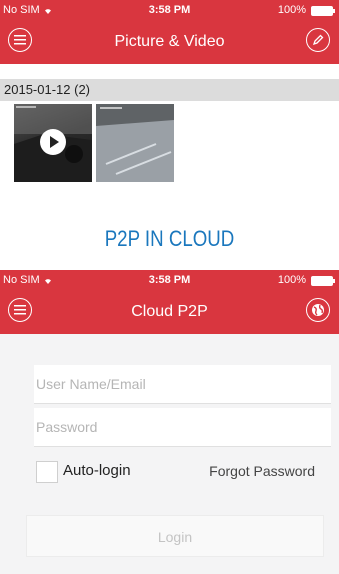 The height and width of the screenshot is (574, 339). What do you see at coordinates (262, 471) in the screenshot?
I see `forgot-password-link: Forgot Password` at bounding box center [262, 471].